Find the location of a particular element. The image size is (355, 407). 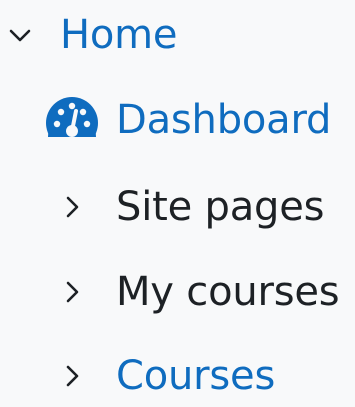

nav-item-my-courses: My courses is located at coordinates (199, 292).